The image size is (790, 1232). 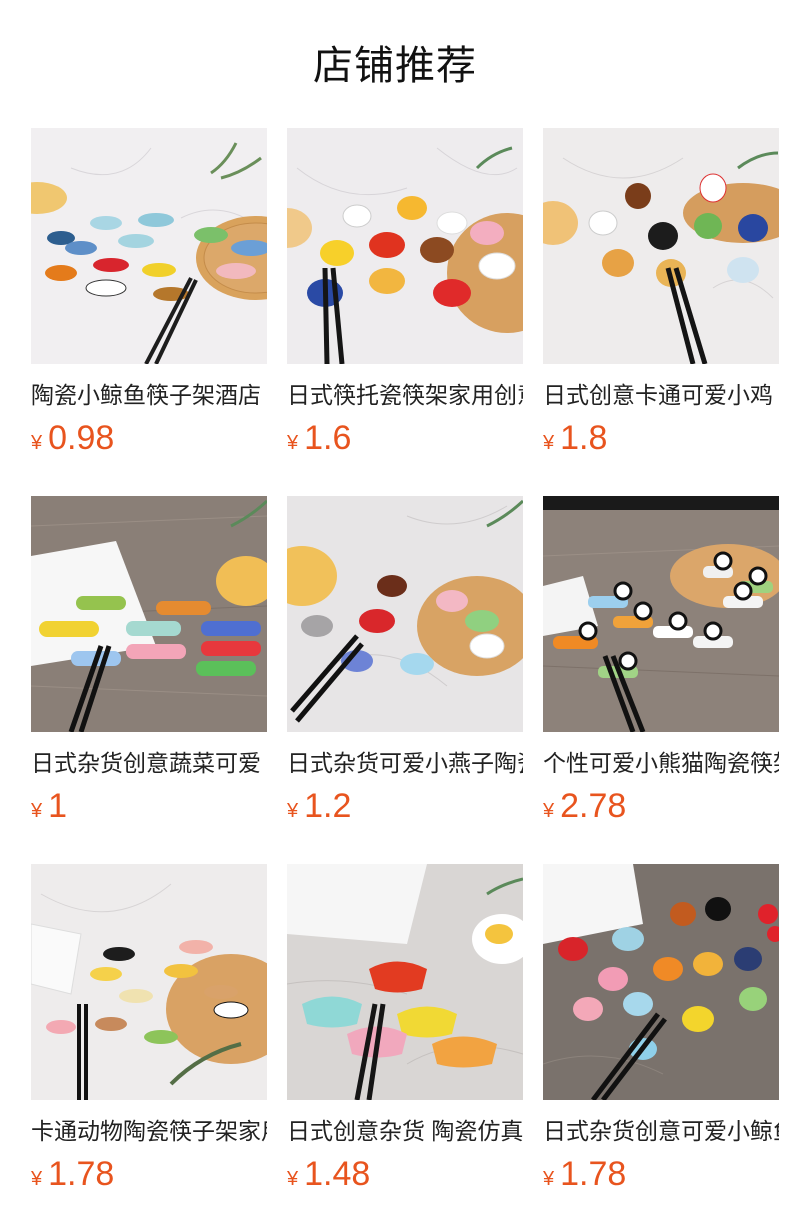 I want to click on product-card: 日式杂货创意蔬菜可爱 ¥1, so click(x=149, y=680).